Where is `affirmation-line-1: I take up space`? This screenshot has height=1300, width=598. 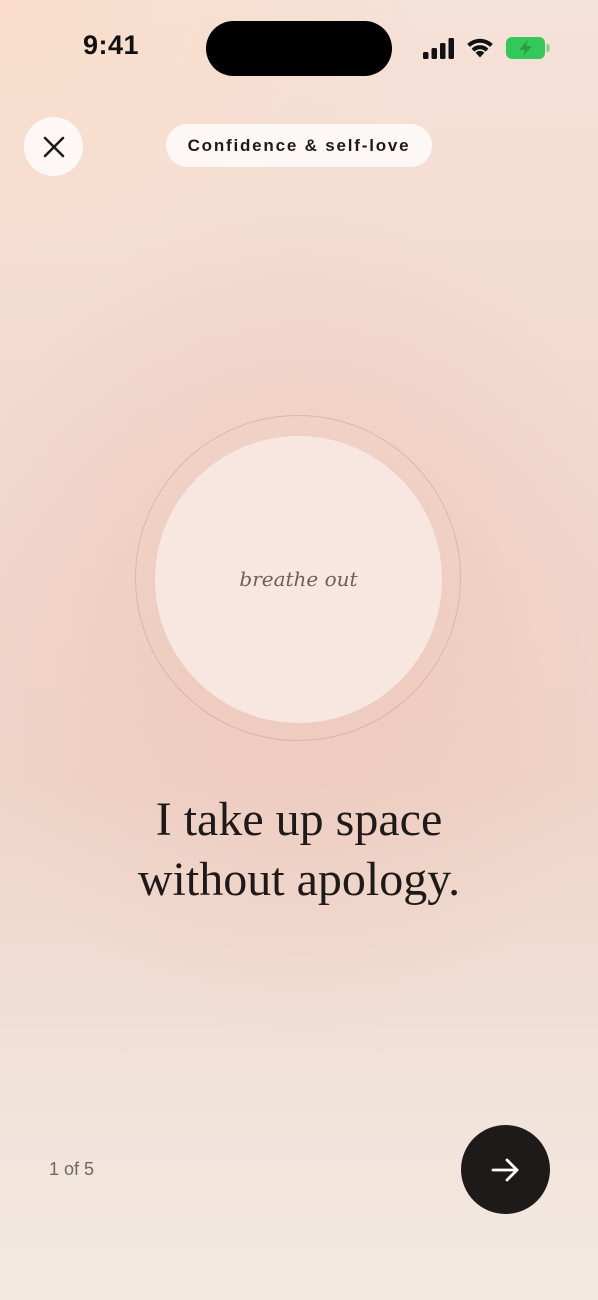
affirmation-line-1: I take up space is located at coordinates (299, 819).